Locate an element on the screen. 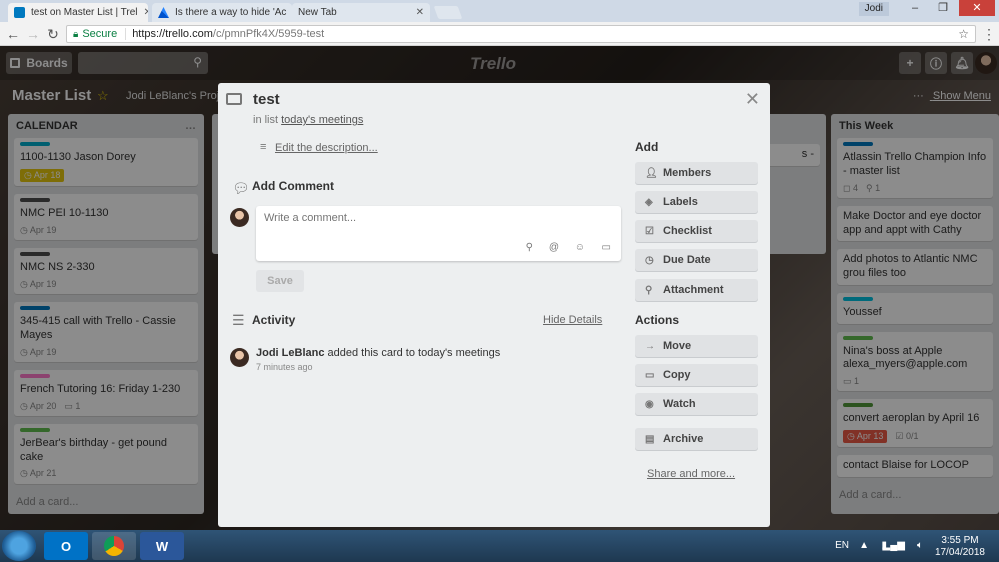 The width and height of the screenshot is (999, 562). in-list-info: in list today's meetings is located at coordinates (308, 120).